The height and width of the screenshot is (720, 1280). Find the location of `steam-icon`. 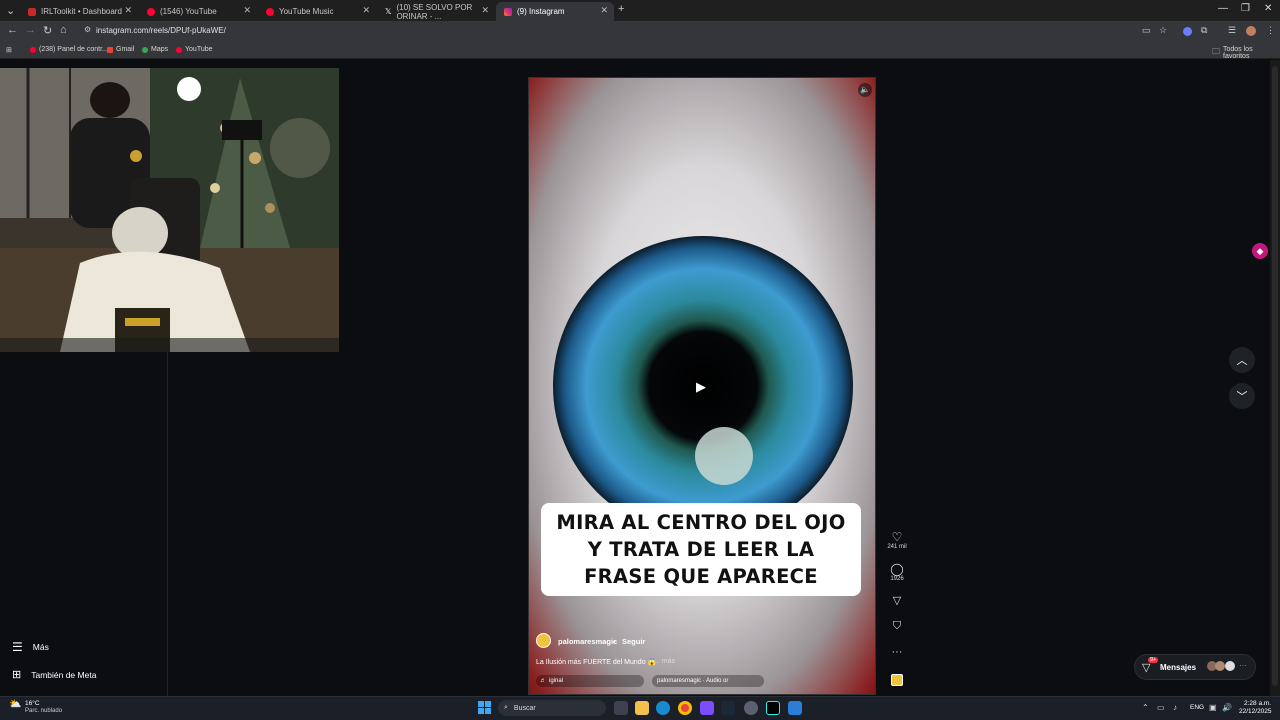

steam-icon is located at coordinates (728, 708).